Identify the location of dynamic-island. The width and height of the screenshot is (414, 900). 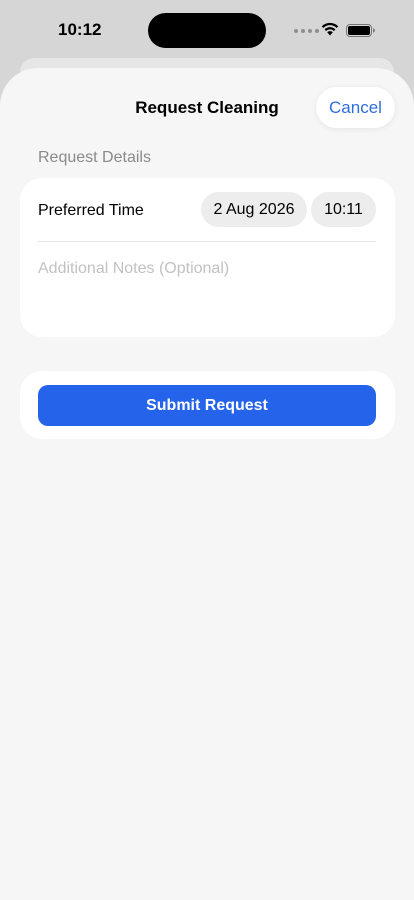
(207, 30).